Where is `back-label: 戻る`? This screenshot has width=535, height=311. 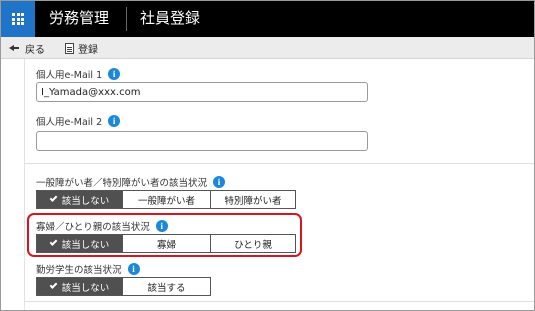
back-label: 戻る is located at coordinates (35, 50).